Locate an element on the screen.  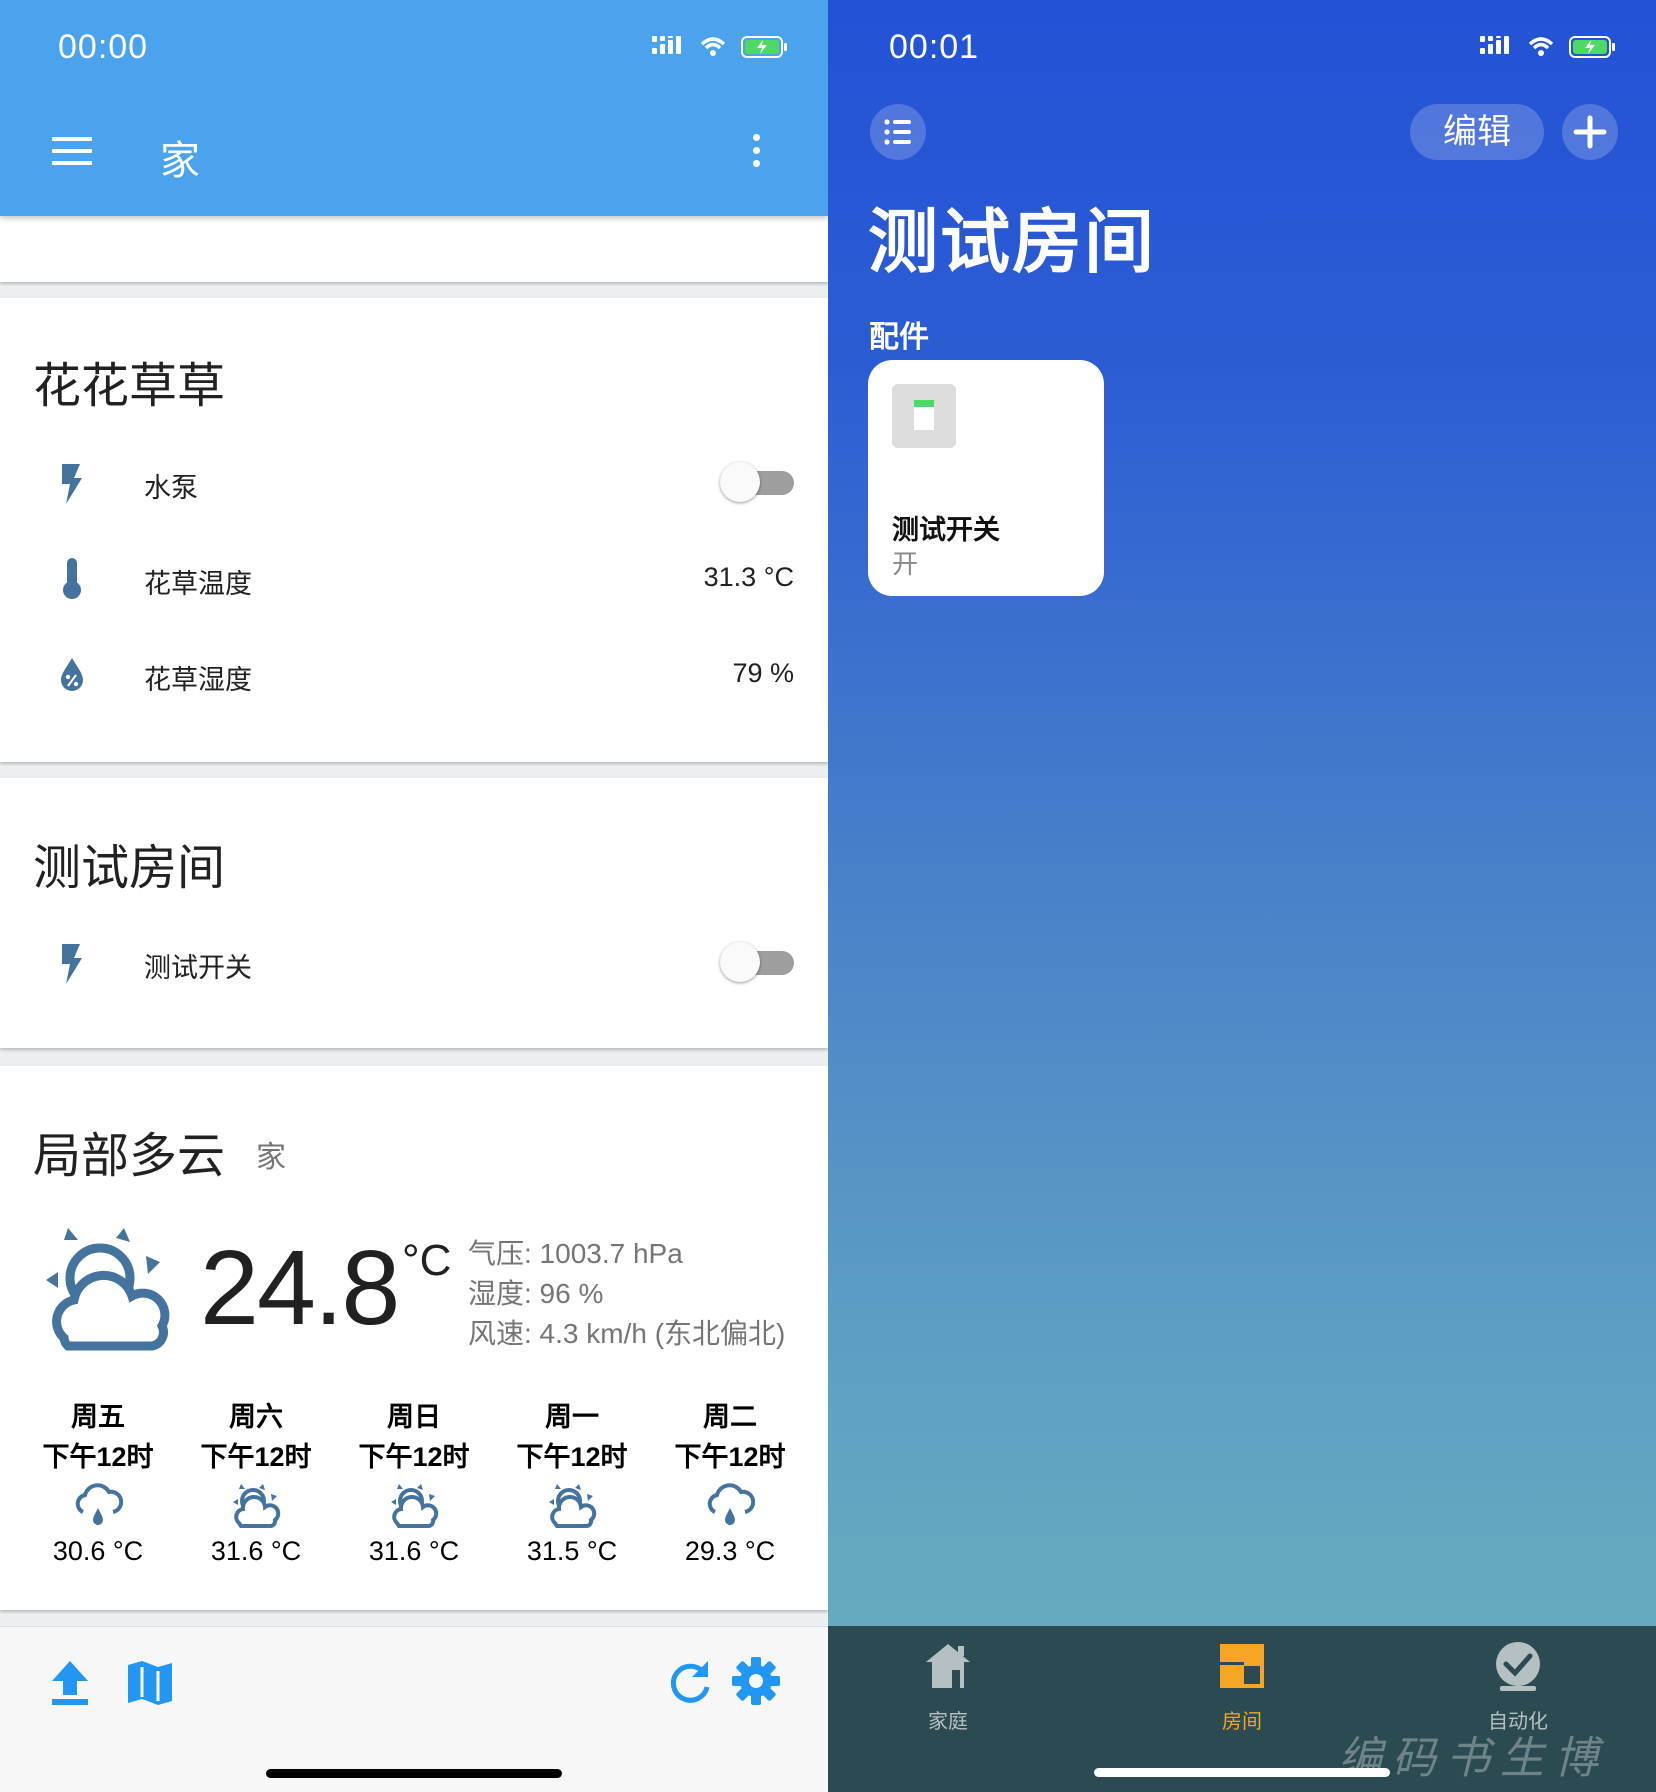
more-options-icon is located at coordinates (756, 152).